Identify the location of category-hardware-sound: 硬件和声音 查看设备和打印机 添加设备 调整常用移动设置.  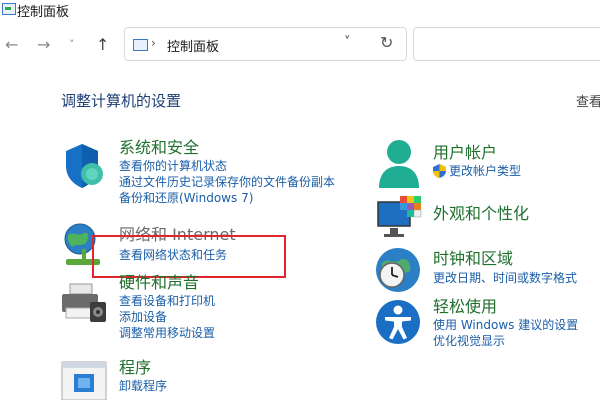
(167, 307).